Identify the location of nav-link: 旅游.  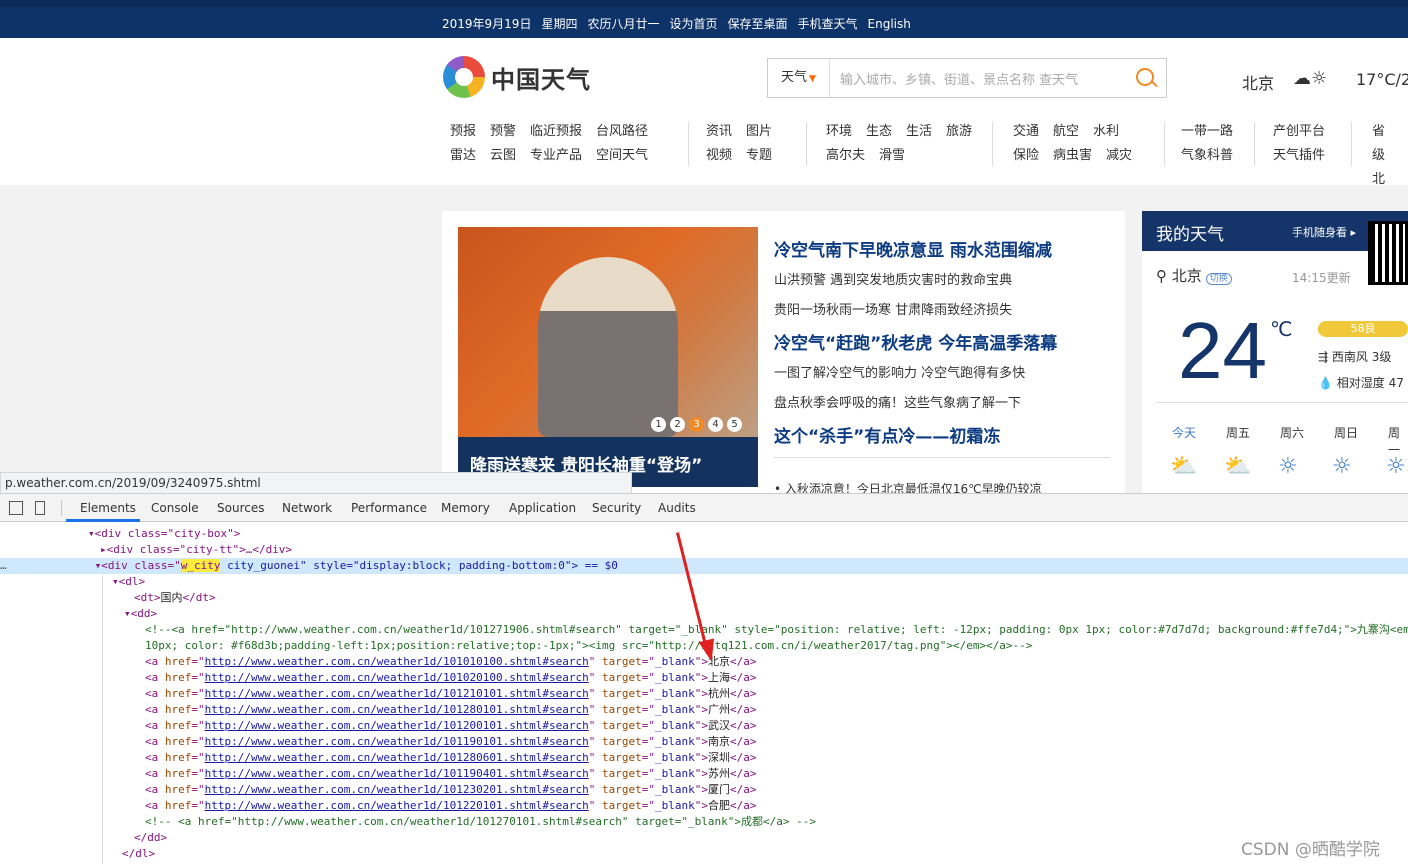
(959, 132).